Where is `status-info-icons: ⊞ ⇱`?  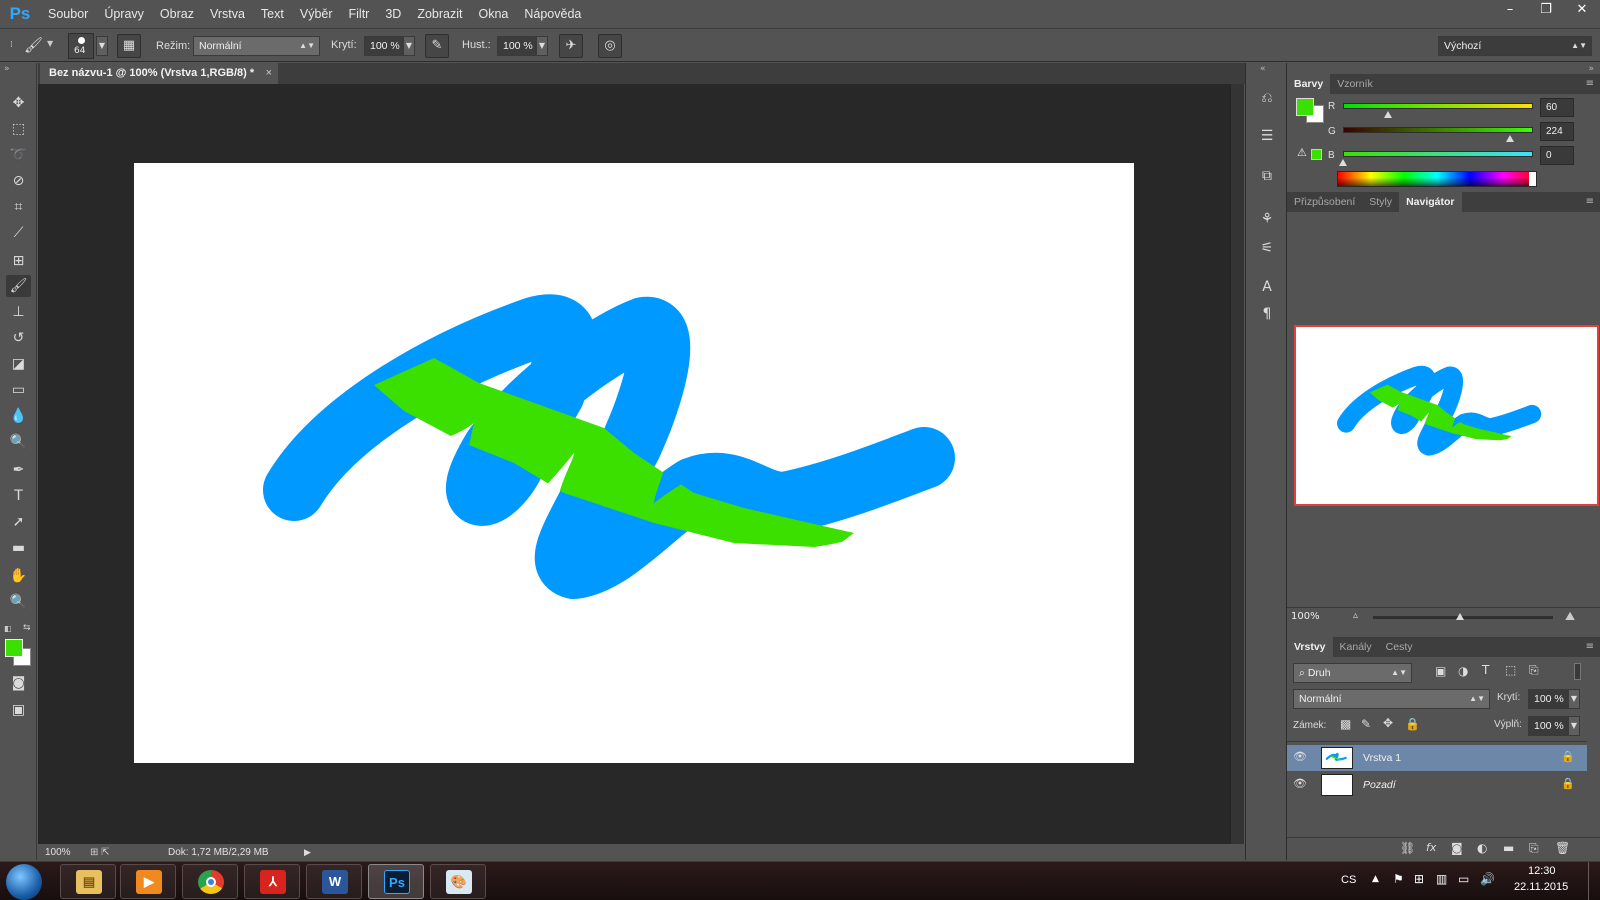
status-info-icons: ⊞ ⇱ is located at coordinates (100, 852).